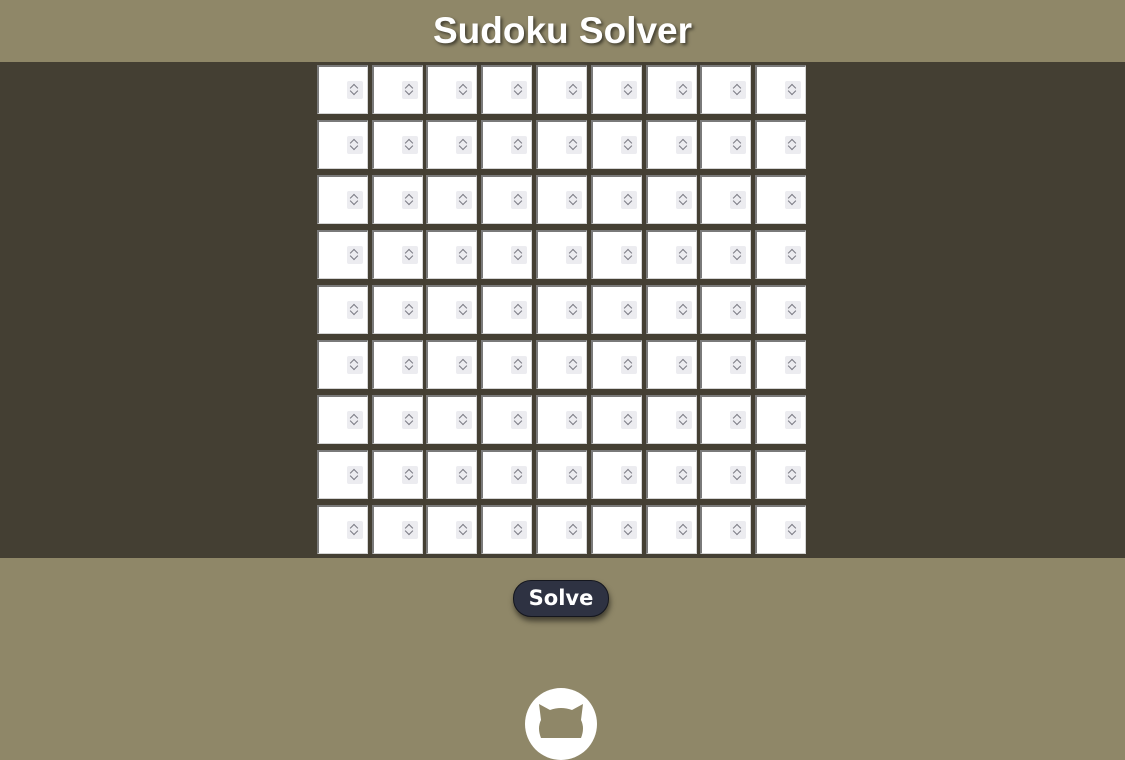 Image resolution: width=1125 pixels, height=760 pixels. I want to click on github-icon, so click(561, 724).